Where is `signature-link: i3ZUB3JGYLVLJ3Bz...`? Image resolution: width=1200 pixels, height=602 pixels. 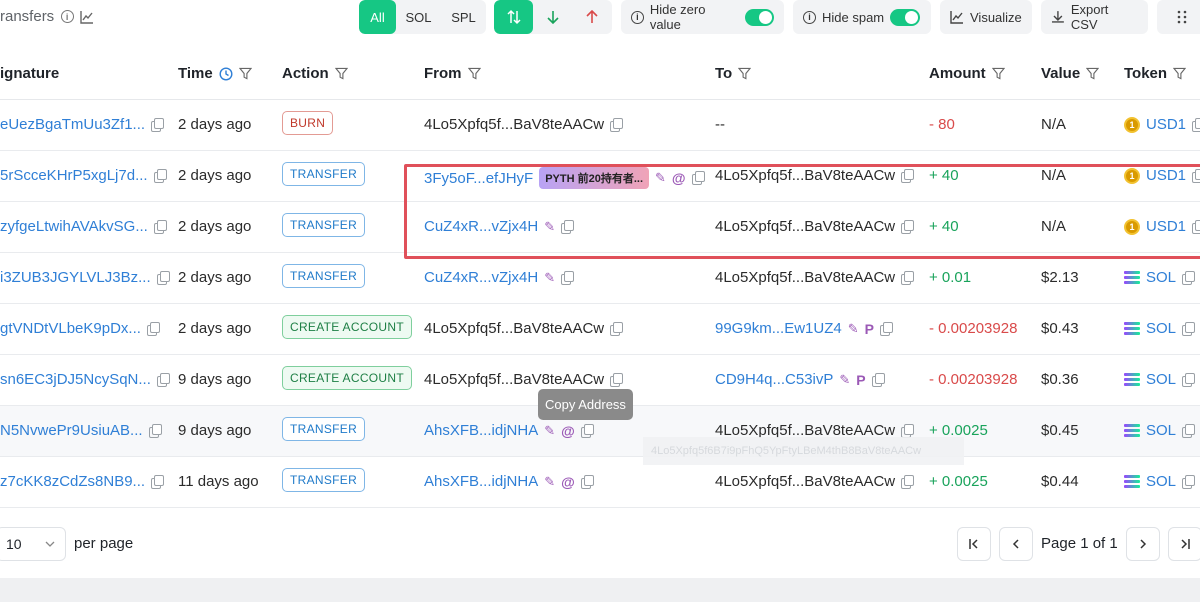
signature-link: i3ZUB3JGYLVLJ3Bz... is located at coordinates (75, 277).